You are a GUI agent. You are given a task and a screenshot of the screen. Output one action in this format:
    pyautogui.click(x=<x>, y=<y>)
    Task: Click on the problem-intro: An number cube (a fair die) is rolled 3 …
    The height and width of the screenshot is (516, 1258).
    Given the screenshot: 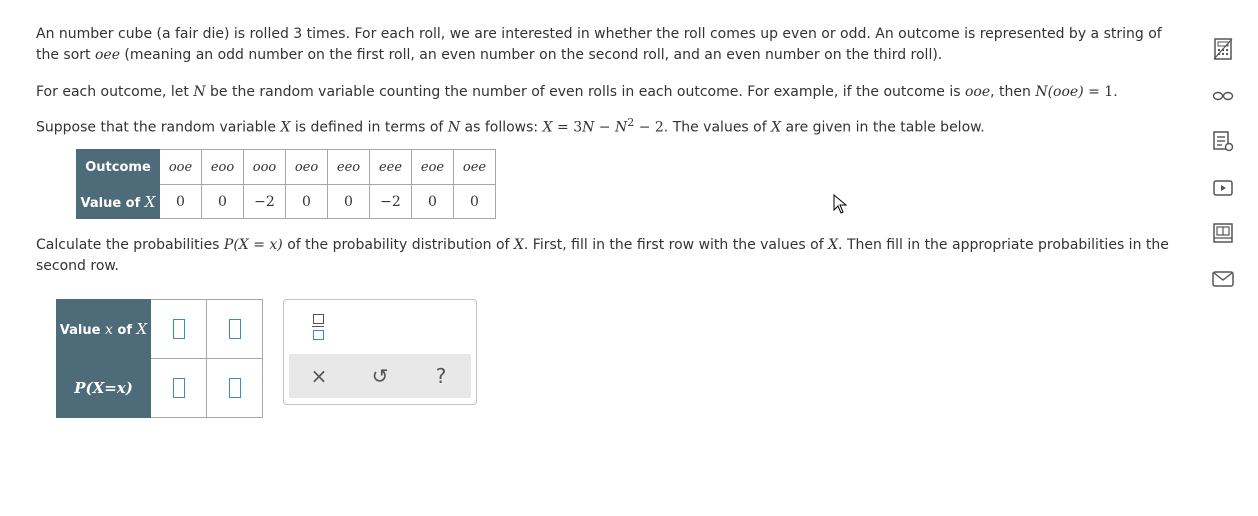 What is the action you would take?
    pyautogui.click(x=599, y=44)
    